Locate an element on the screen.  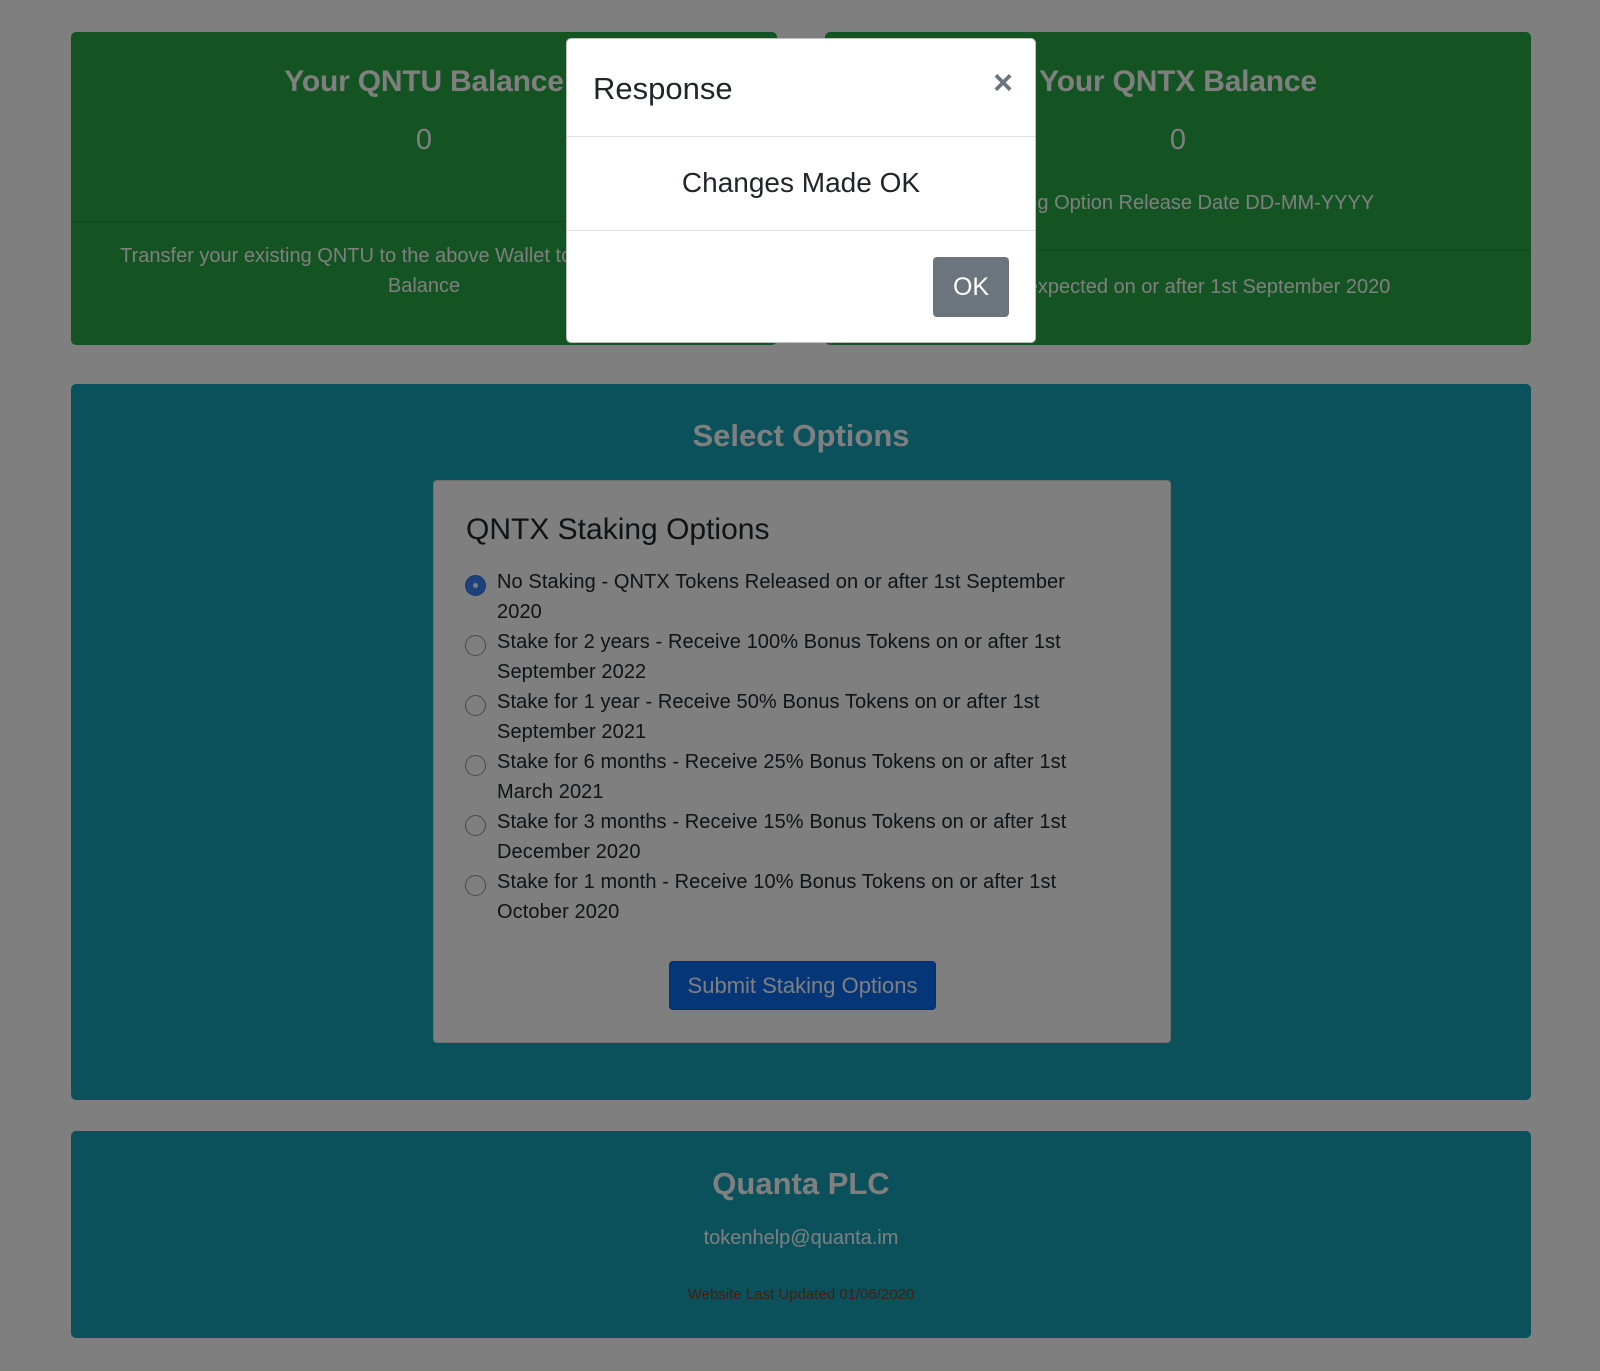
response-modal: Response × Changes Made OK OK is located at coordinates (801, 190).